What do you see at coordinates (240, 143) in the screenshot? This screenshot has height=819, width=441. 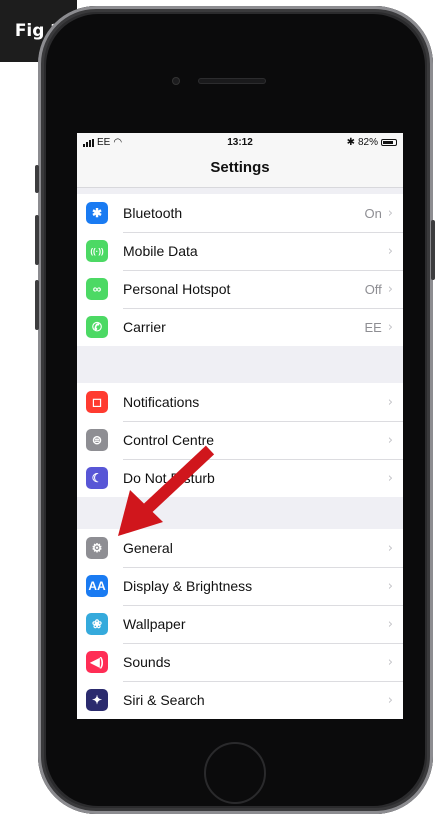 I see `status-bar: EE ◠ 13:12 ✱ 82%` at bounding box center [240, 143].